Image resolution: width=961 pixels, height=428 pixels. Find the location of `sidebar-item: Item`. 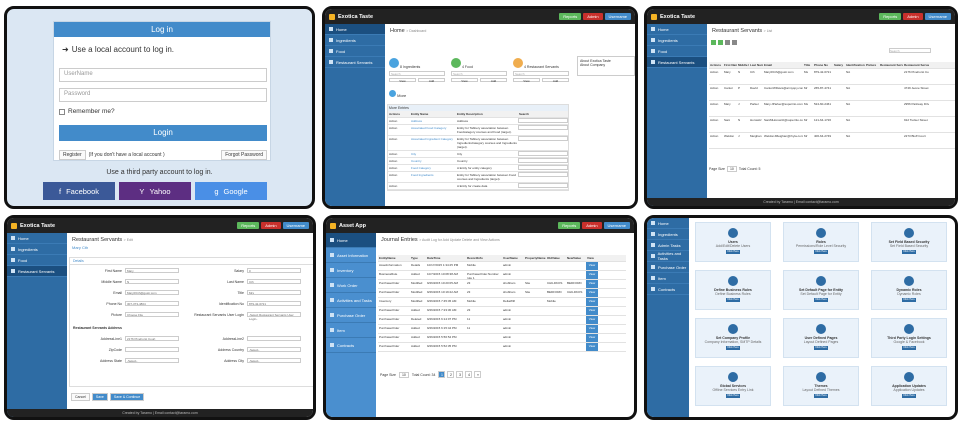

sidebar-item: Item is located at coordinates (351, 330).